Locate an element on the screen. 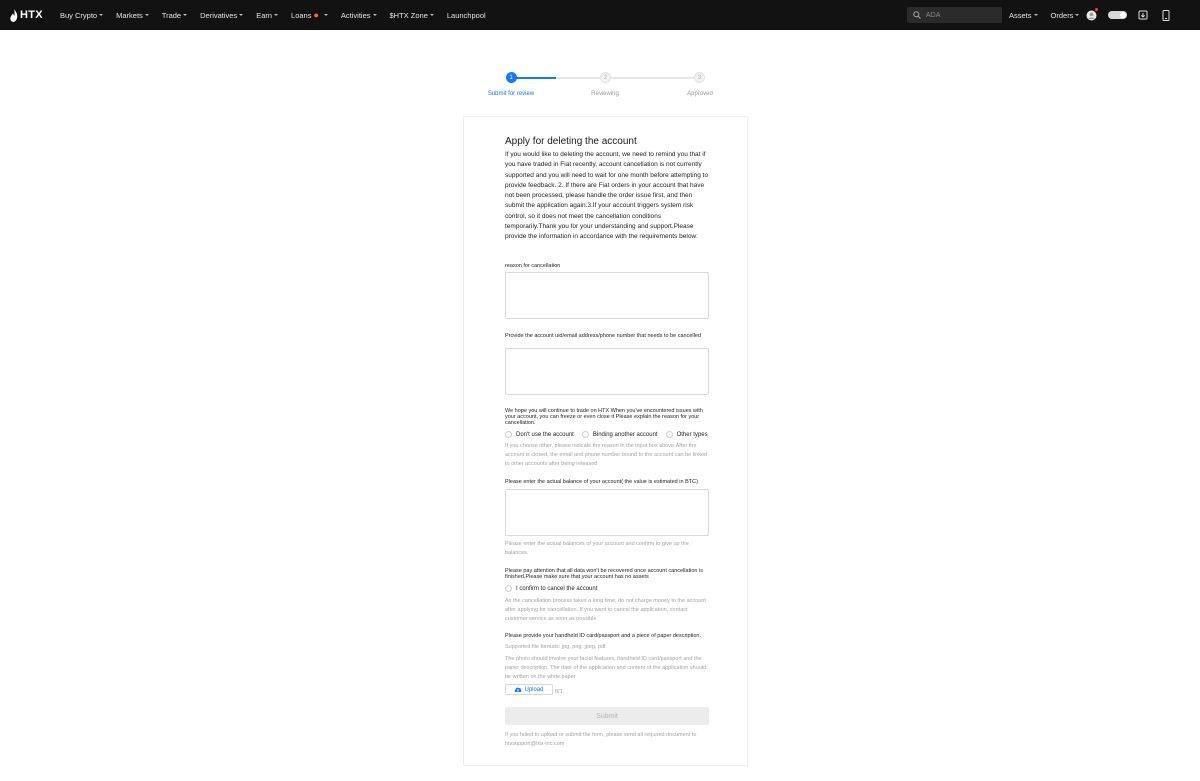  reason-textarea is located at coordinates (607, 295).